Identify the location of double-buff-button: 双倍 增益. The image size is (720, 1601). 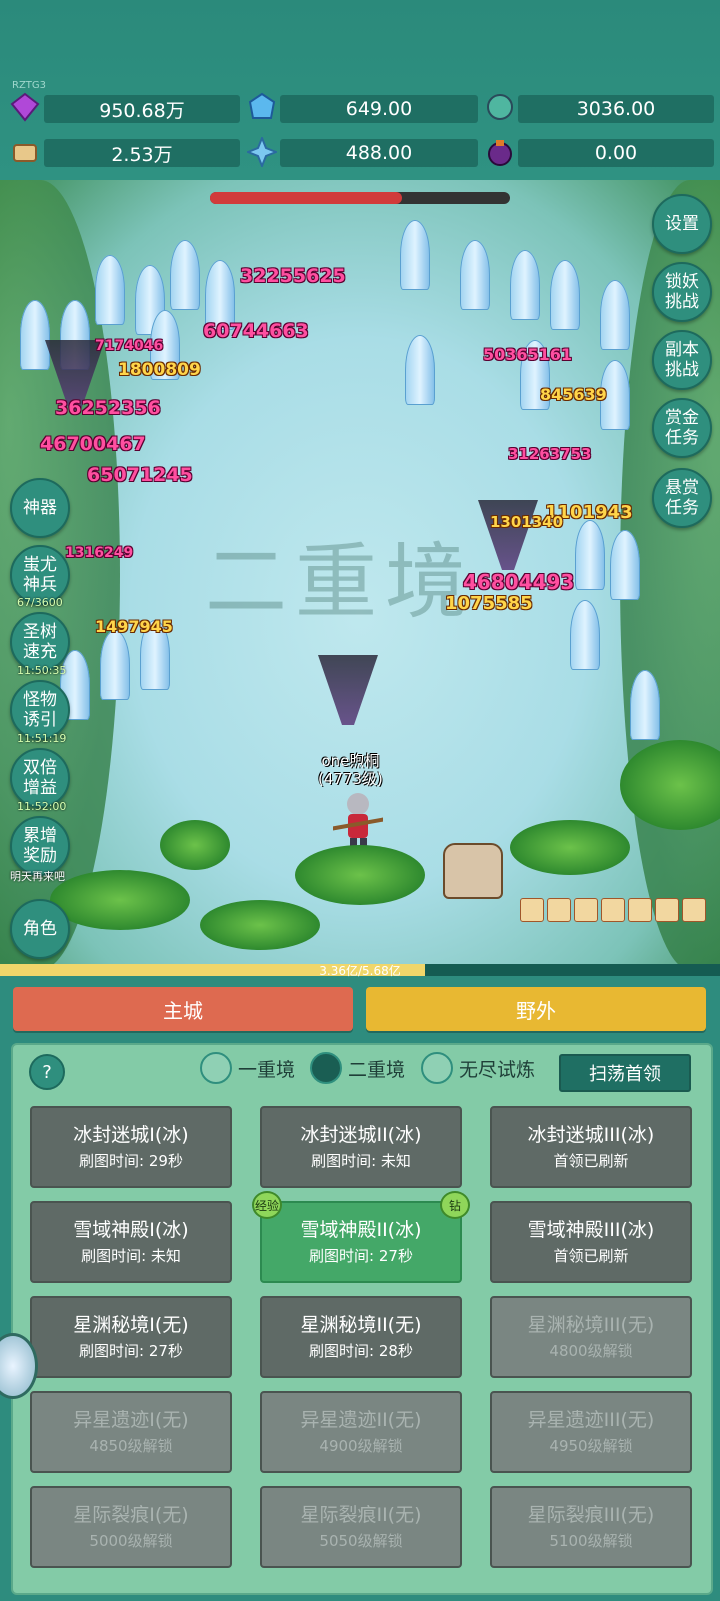
(40, 778).